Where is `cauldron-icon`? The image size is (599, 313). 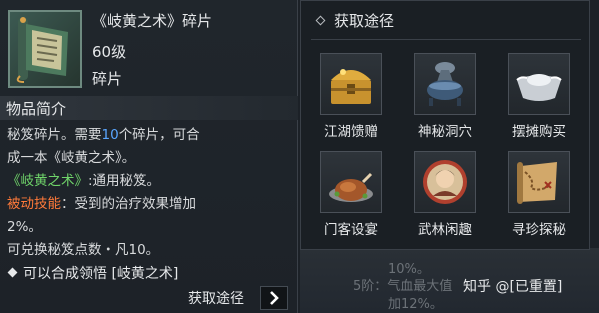 cauldron-icon is located at coordinates (445, 84).